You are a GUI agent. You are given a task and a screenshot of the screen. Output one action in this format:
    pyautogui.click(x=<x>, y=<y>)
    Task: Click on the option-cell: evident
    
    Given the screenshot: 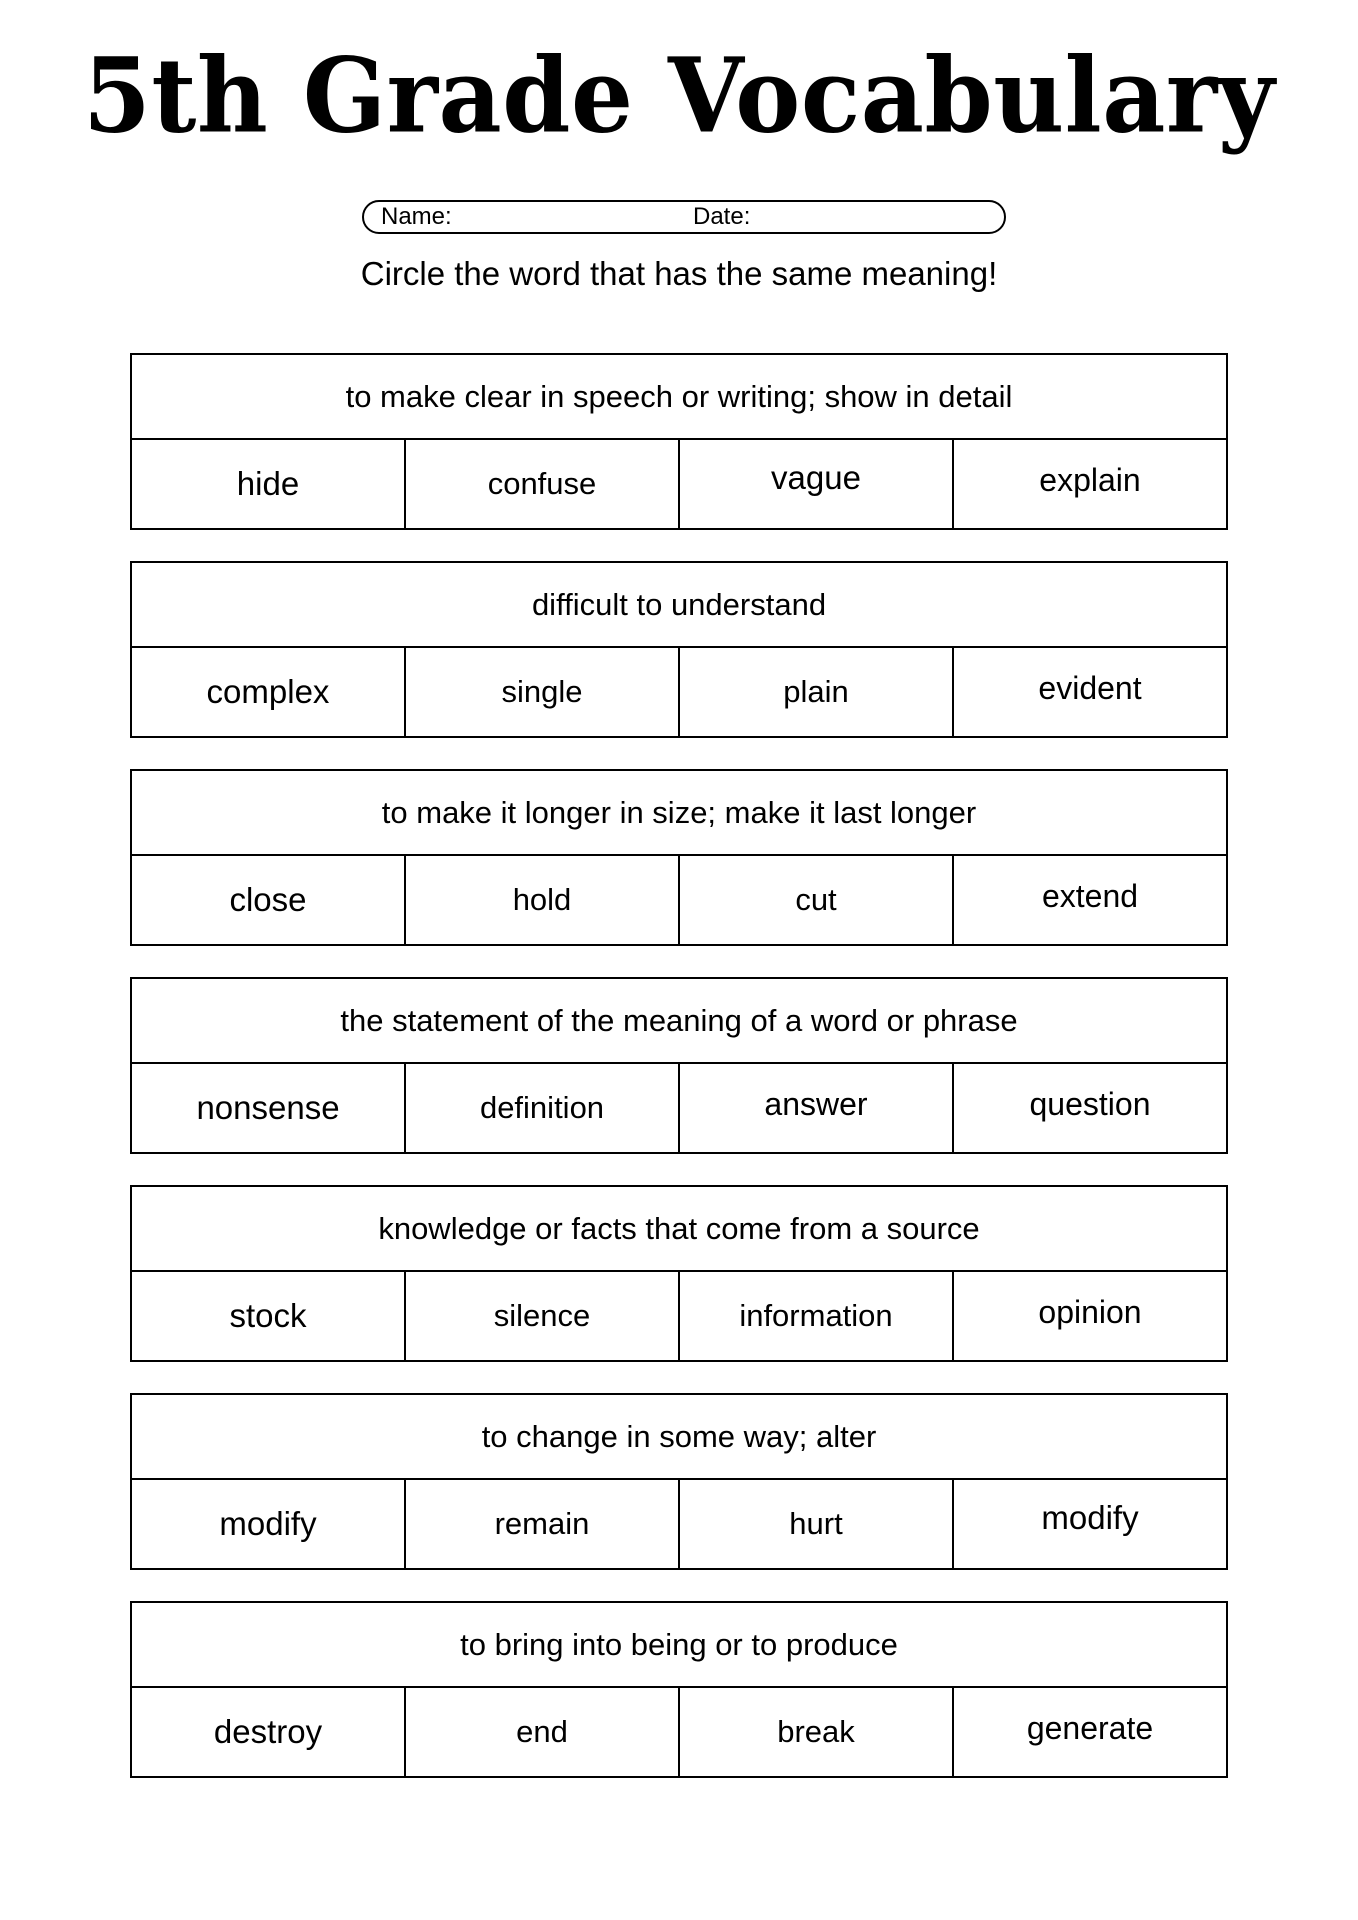 What is the action you would take?
    pyautogui.click(x=1090, y=692)
    